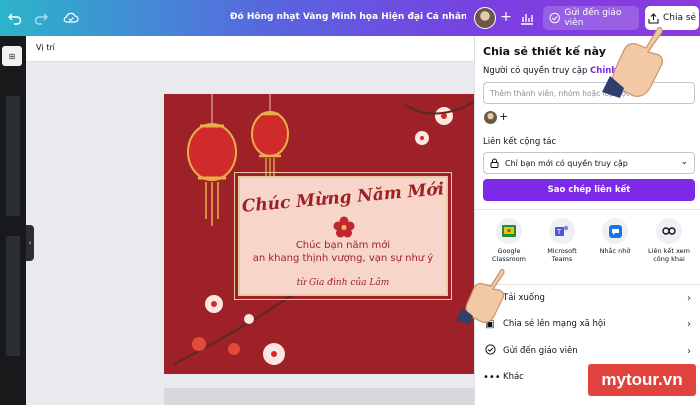  What do you see at coordinates (250, 49) in the screenshot?
I see `canvas-toolbar: Vị trí` at bounding box center [250, 49].